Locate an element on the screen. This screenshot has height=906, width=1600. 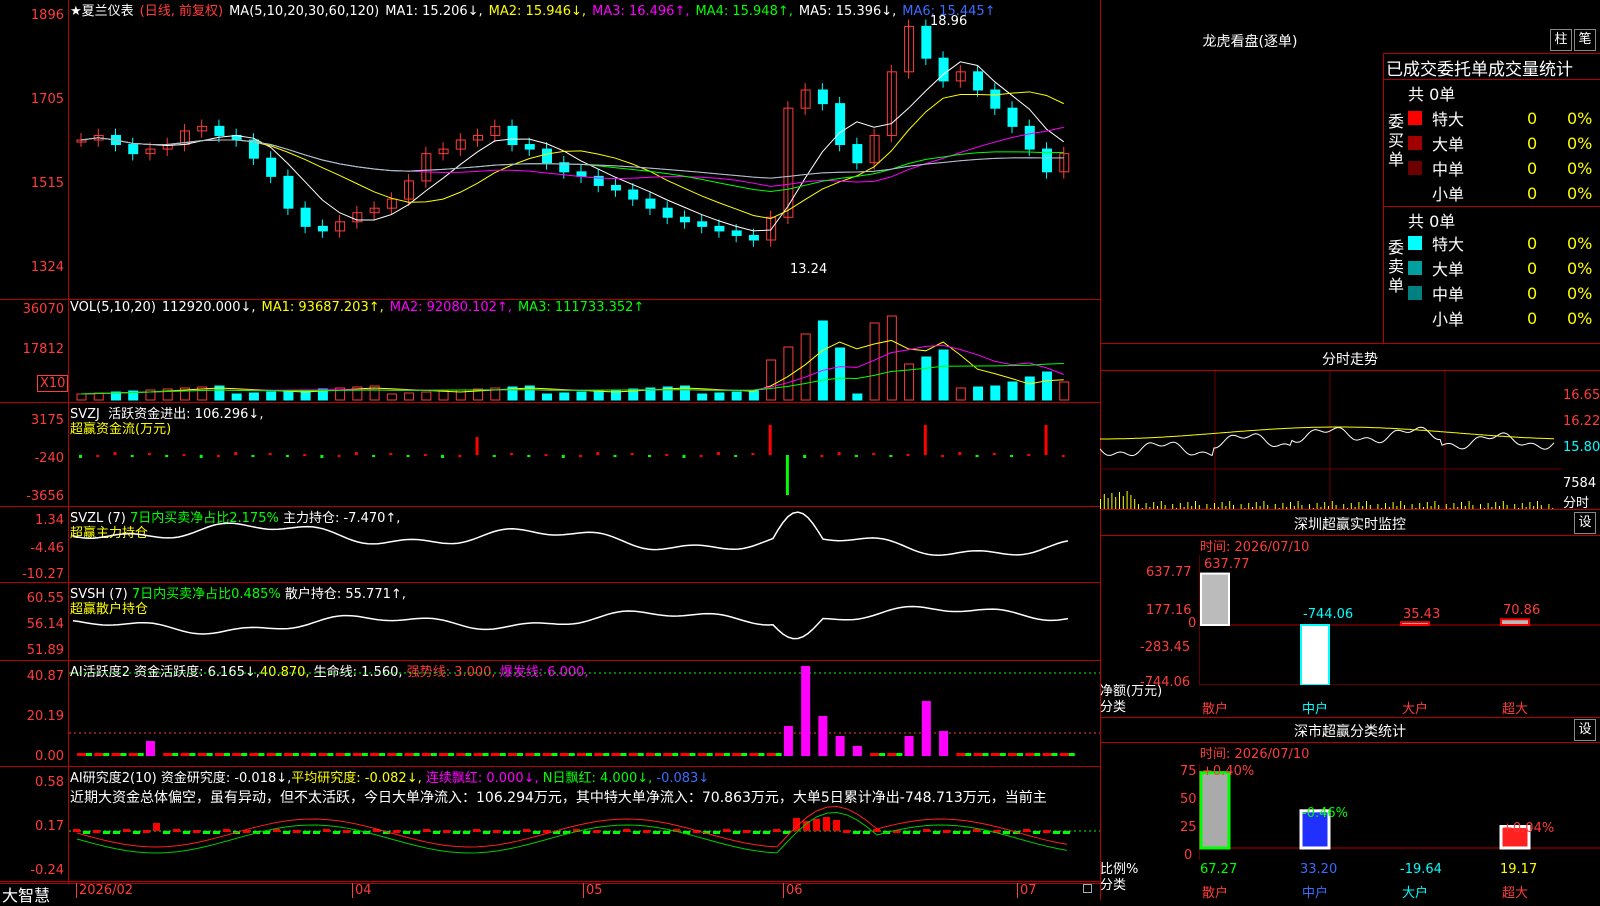
order-row: 中单 0 0% is located at coordinates (1504, 293).